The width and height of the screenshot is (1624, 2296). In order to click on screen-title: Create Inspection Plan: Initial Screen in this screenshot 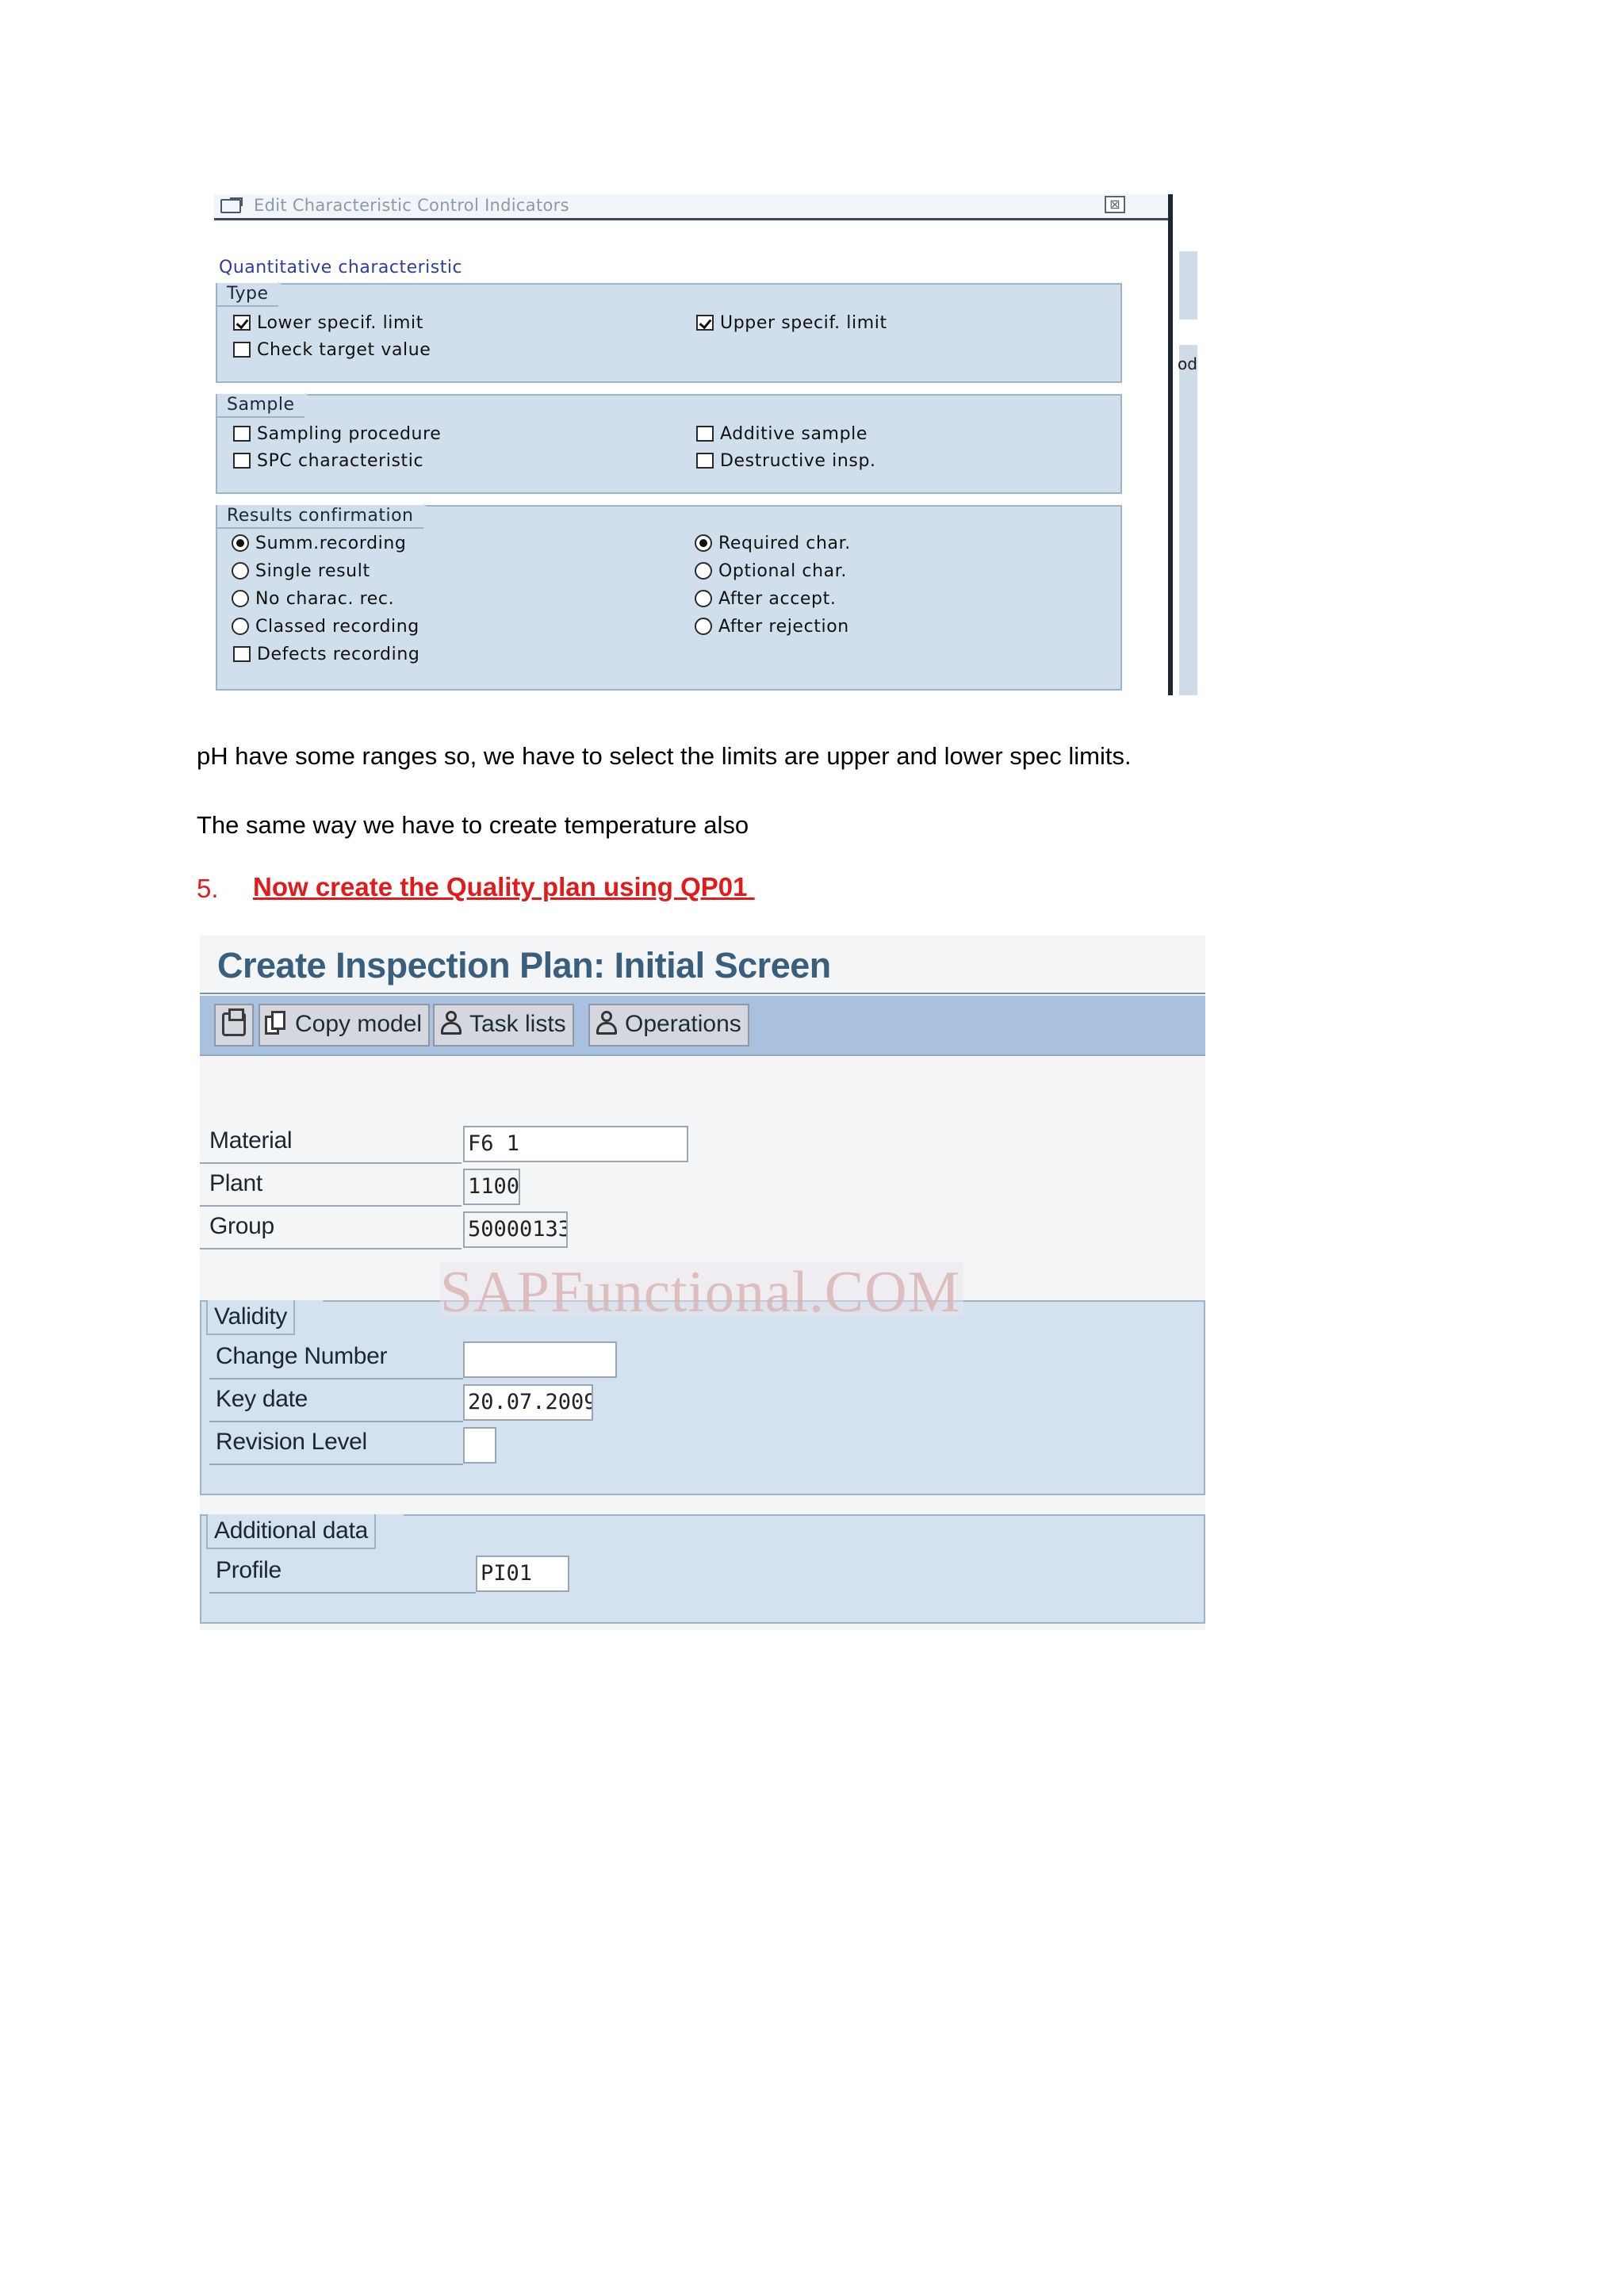, I will do `click(524, 965)`.